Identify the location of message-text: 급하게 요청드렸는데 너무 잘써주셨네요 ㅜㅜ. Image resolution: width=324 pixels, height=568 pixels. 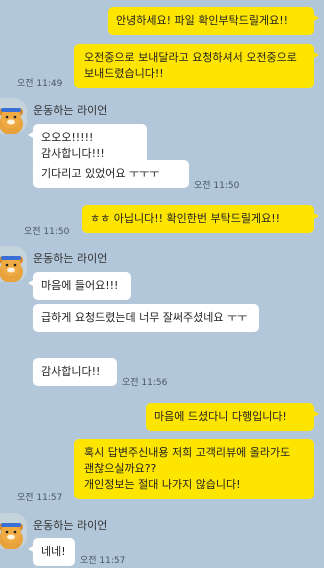
(144, 317).